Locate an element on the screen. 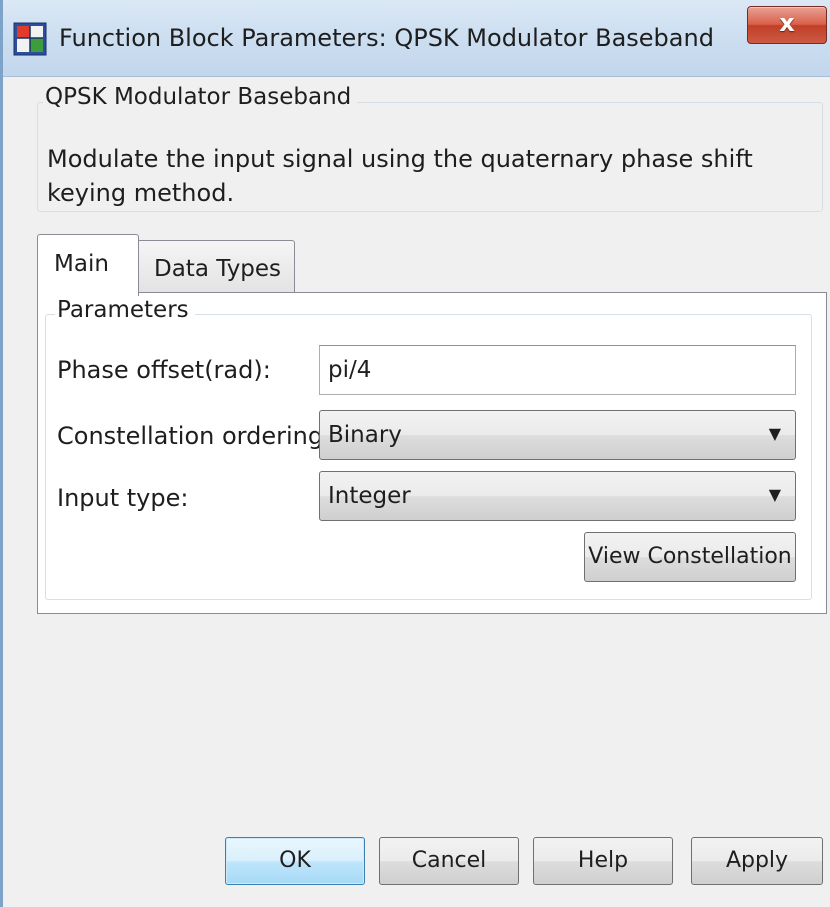 This screenshot has width=830, height=907. tab-data-types: Data Types is located at coordinates (216, 266).